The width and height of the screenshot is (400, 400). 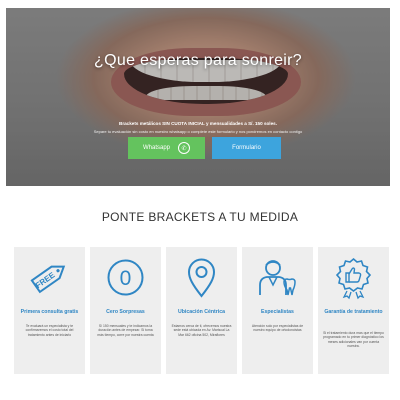 I want to click on svg-text: 0, so click(x=126, y=278).